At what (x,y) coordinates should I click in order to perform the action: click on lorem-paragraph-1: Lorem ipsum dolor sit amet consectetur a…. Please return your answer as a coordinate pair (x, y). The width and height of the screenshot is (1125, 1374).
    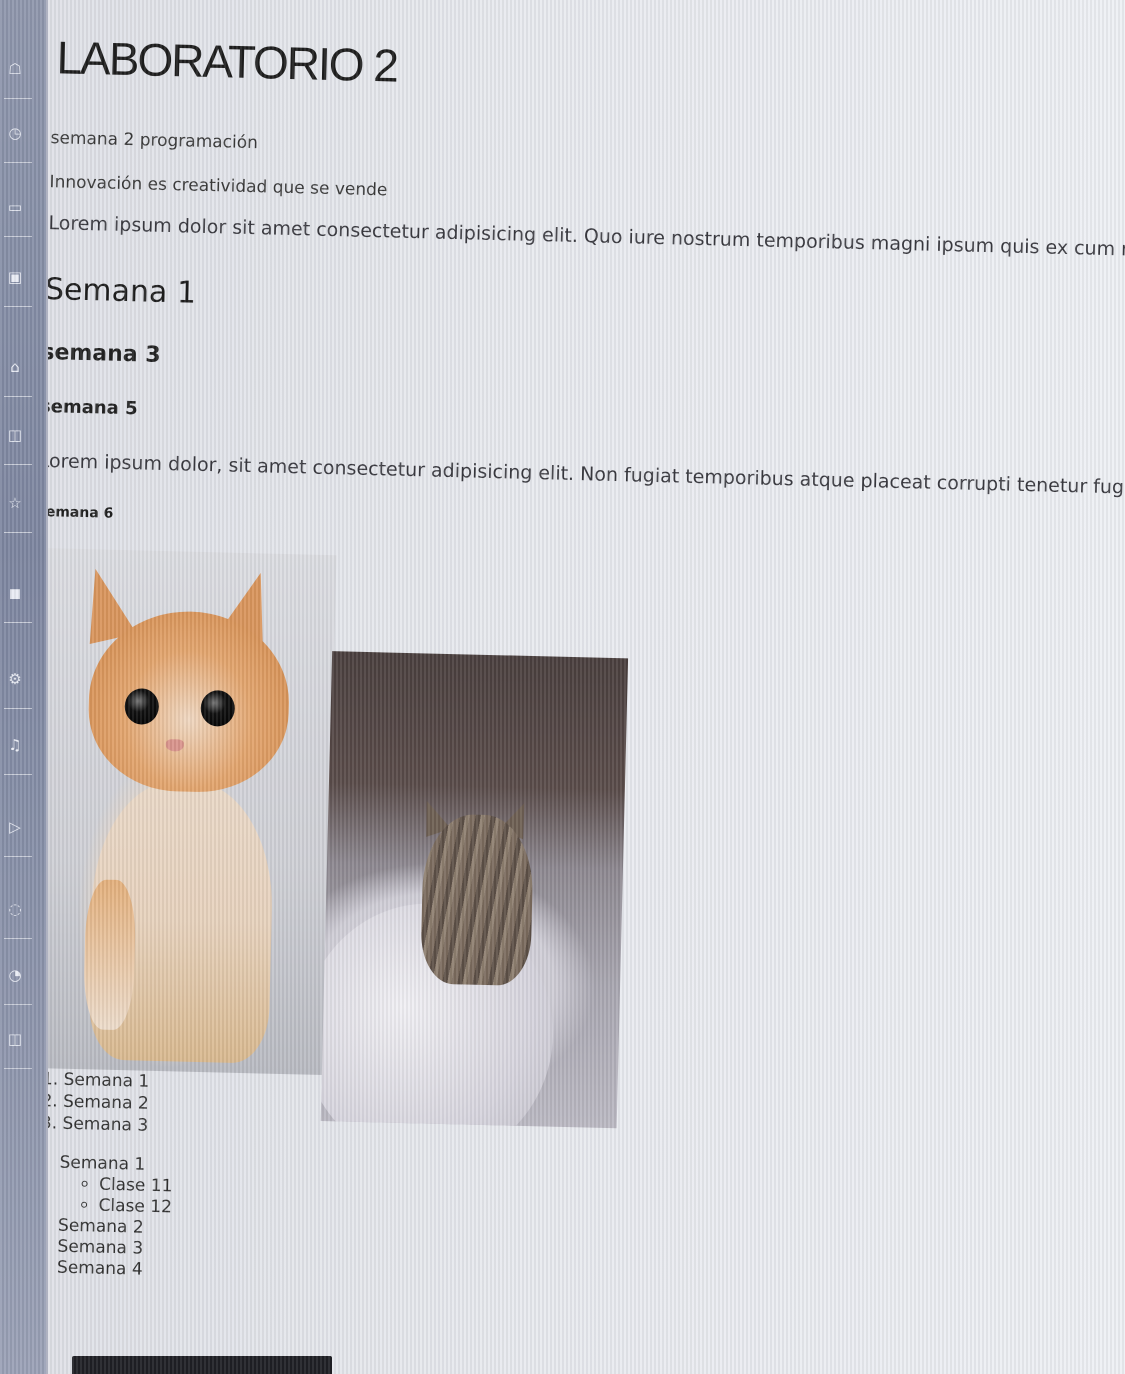
    Looking at the image, I should click on (586, 237).